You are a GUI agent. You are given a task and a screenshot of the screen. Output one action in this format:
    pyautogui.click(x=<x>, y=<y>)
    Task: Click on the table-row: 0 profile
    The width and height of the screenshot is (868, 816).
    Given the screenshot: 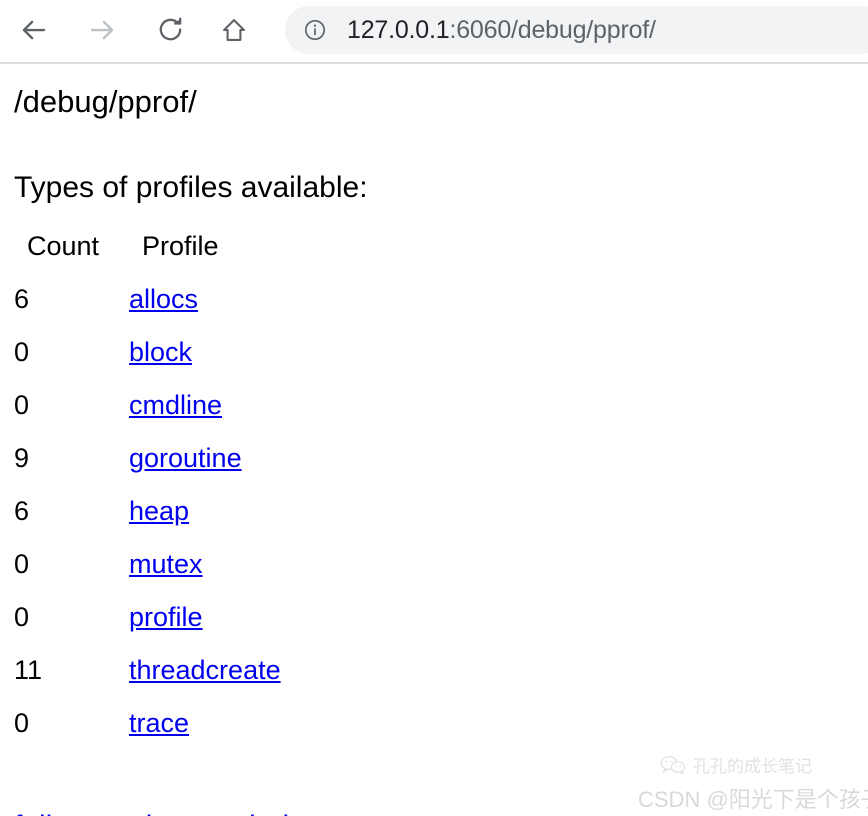 What is the action you would take?
    pyautogui.click(x=147, y=617)
    